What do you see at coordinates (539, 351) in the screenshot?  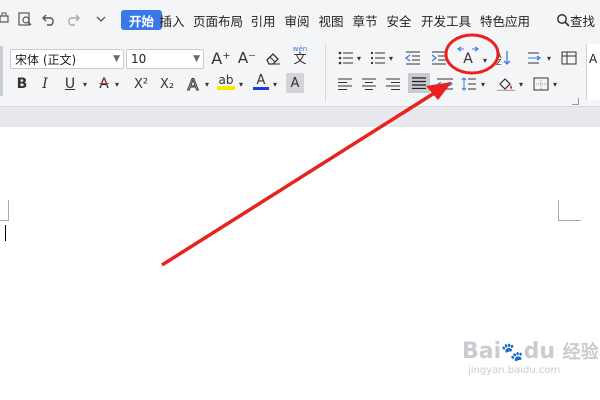 I see `watermark-brand-2: du` at bounding box center [539, 351].